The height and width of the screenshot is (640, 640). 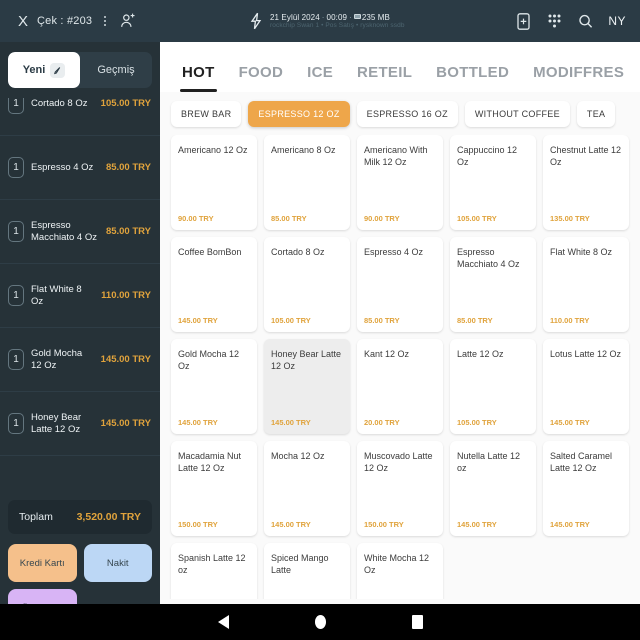 What do you see at coordinates (523, 21) in the screenshot?
I see `card-add-icon` at bounding box center [523, 21].